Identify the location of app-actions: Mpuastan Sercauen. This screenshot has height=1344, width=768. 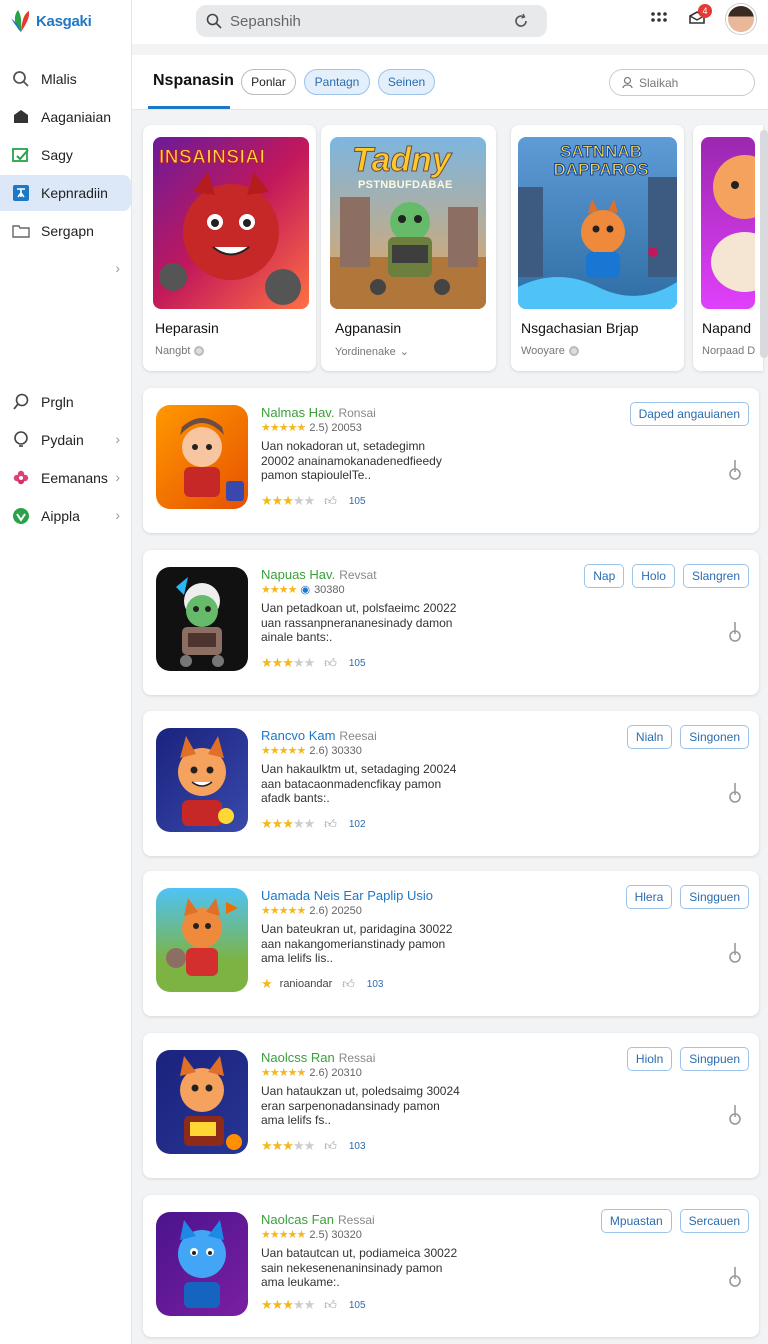
(674, 1221).